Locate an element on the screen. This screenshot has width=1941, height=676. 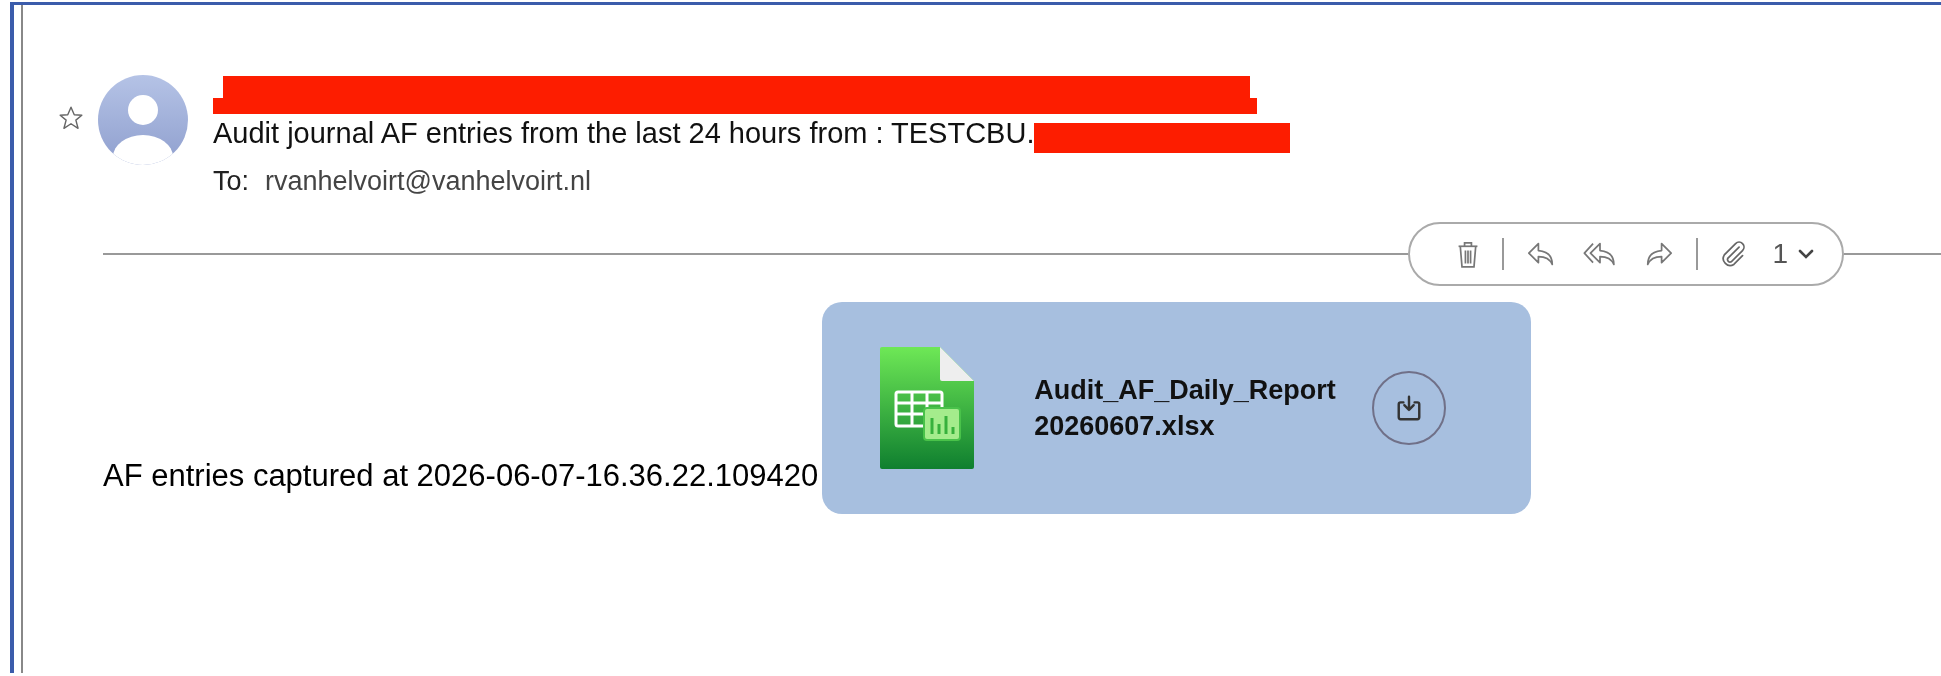
recipient-address: rvanhelvoirt@vanhelvoirt.nl is located at coordinates (428, 181).